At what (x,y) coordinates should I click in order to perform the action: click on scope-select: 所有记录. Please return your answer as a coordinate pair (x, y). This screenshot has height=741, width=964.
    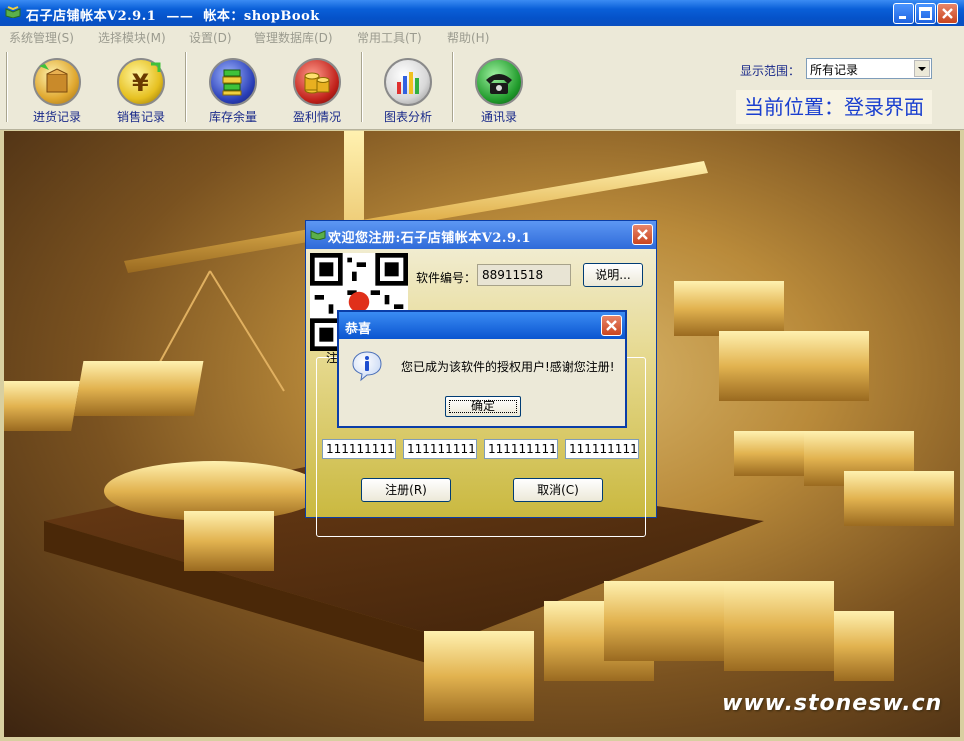
    Looking at the image, I should click on (869, 68).